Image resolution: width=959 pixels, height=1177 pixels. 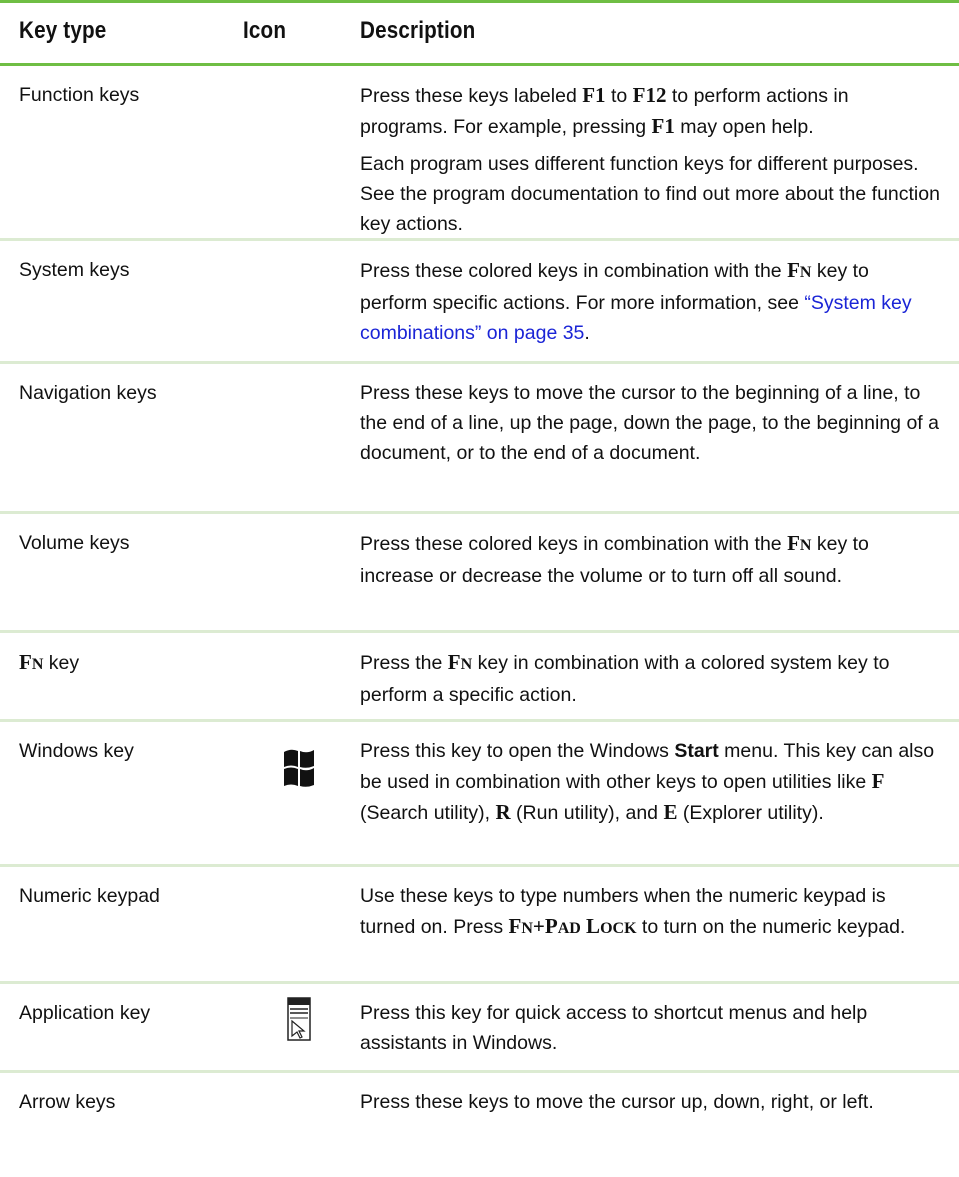 I want to click on key-type-cell: Arrow keys, so click(x=67, y=1102).